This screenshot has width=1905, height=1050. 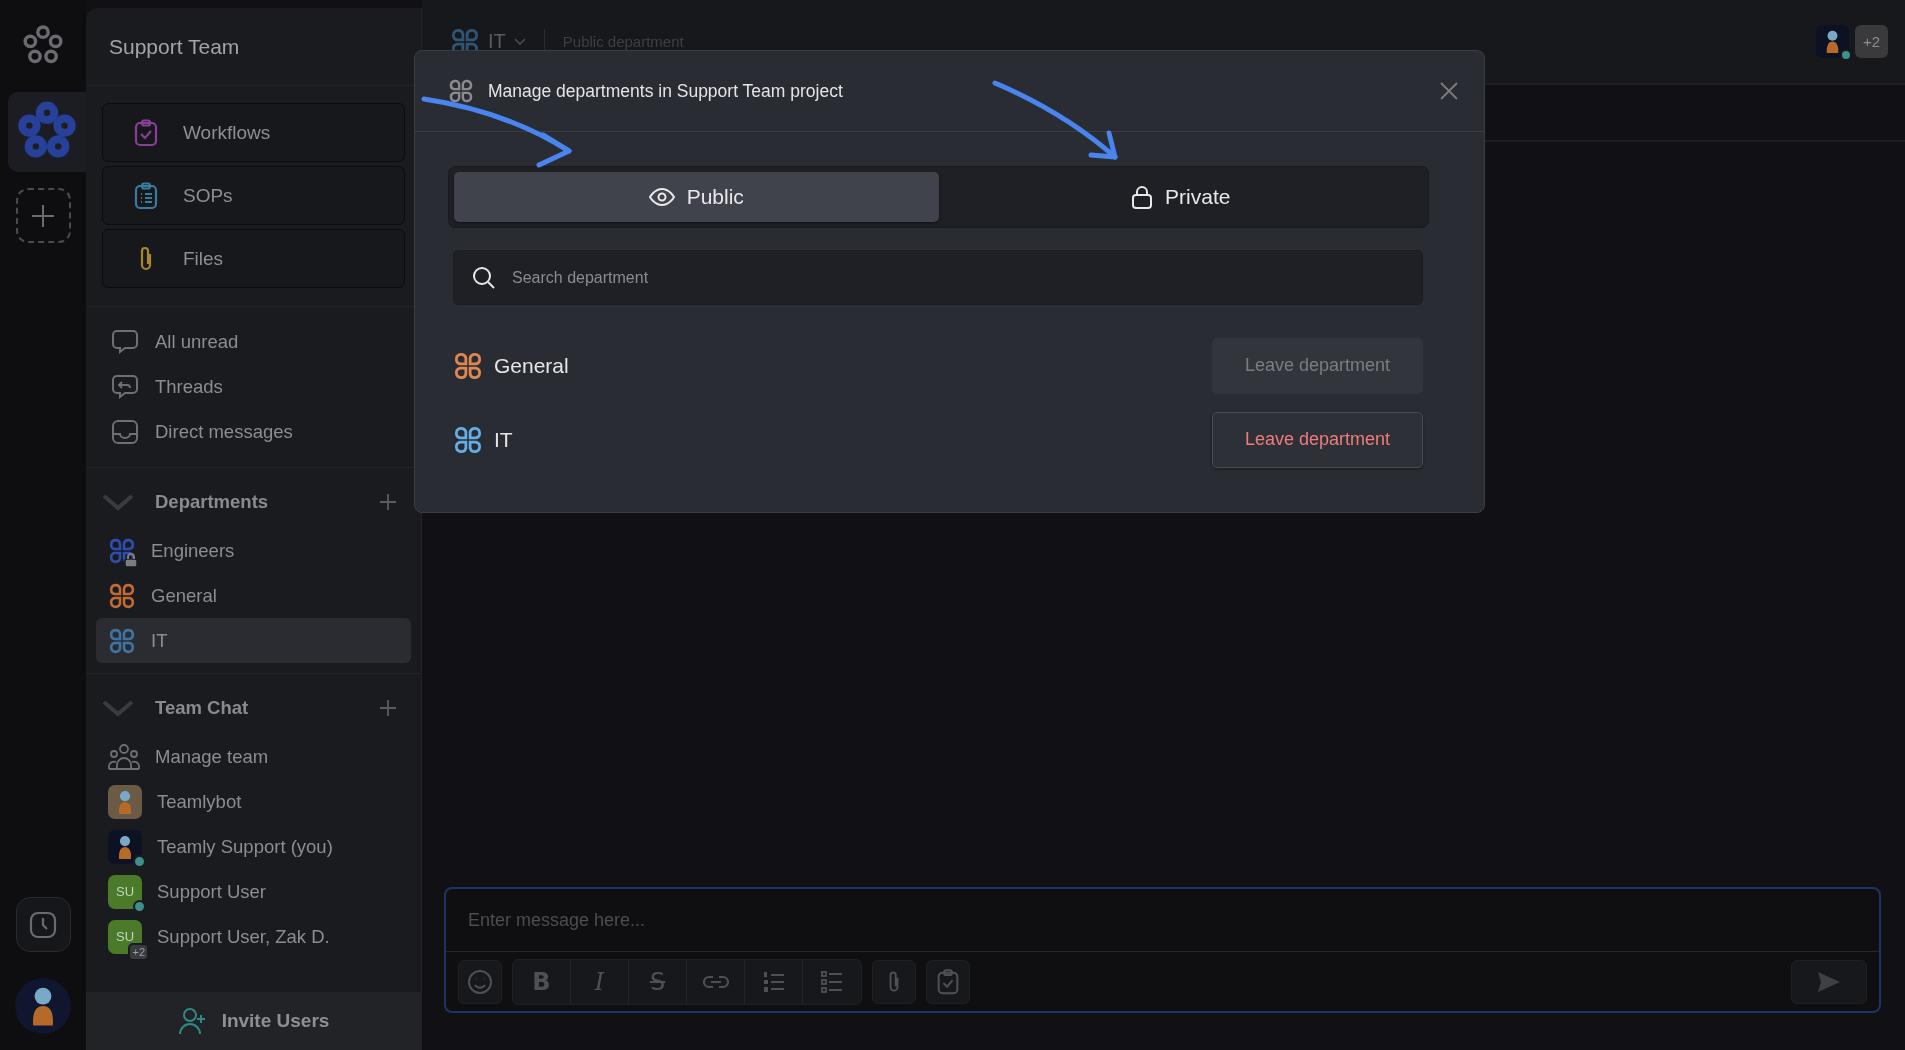 I want to click on lock-icon, so click(x=1142, y=197).